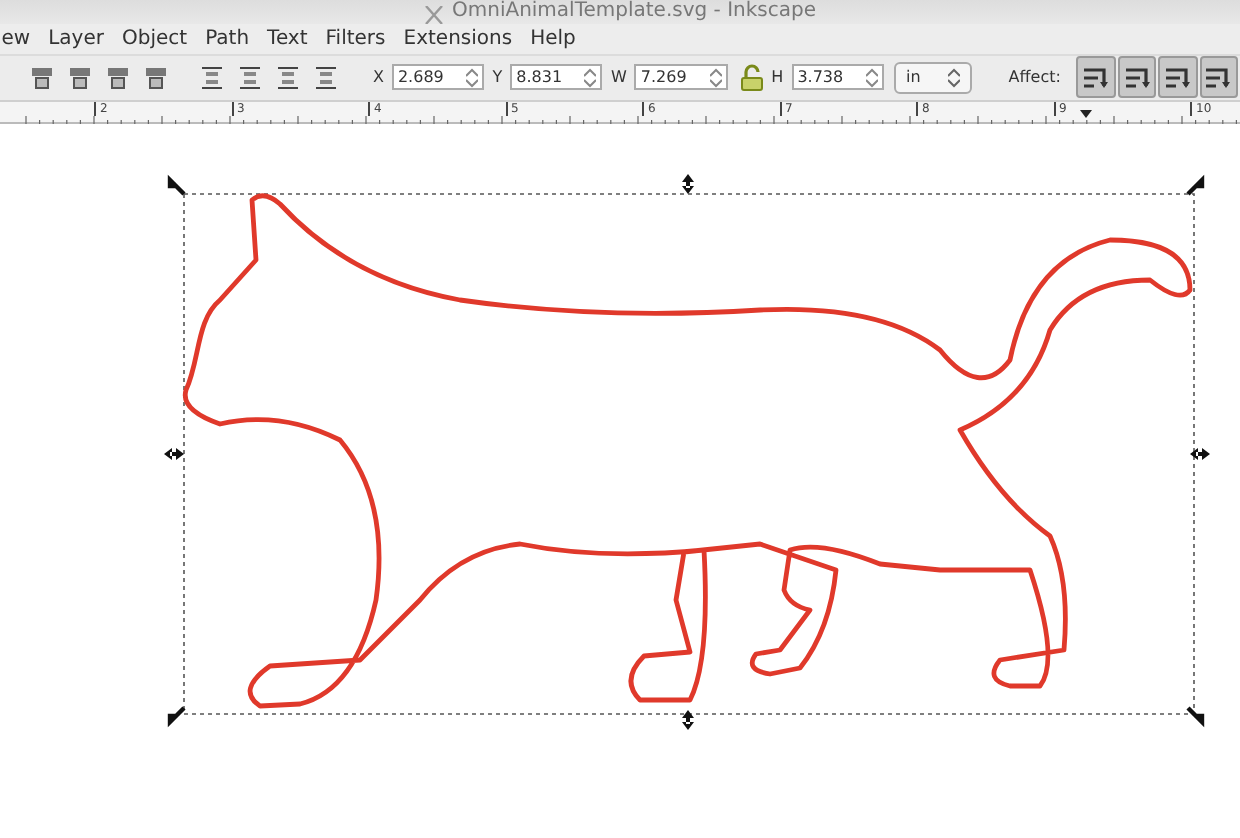  I want to click on menu-item: Filters, so click(355, 39).